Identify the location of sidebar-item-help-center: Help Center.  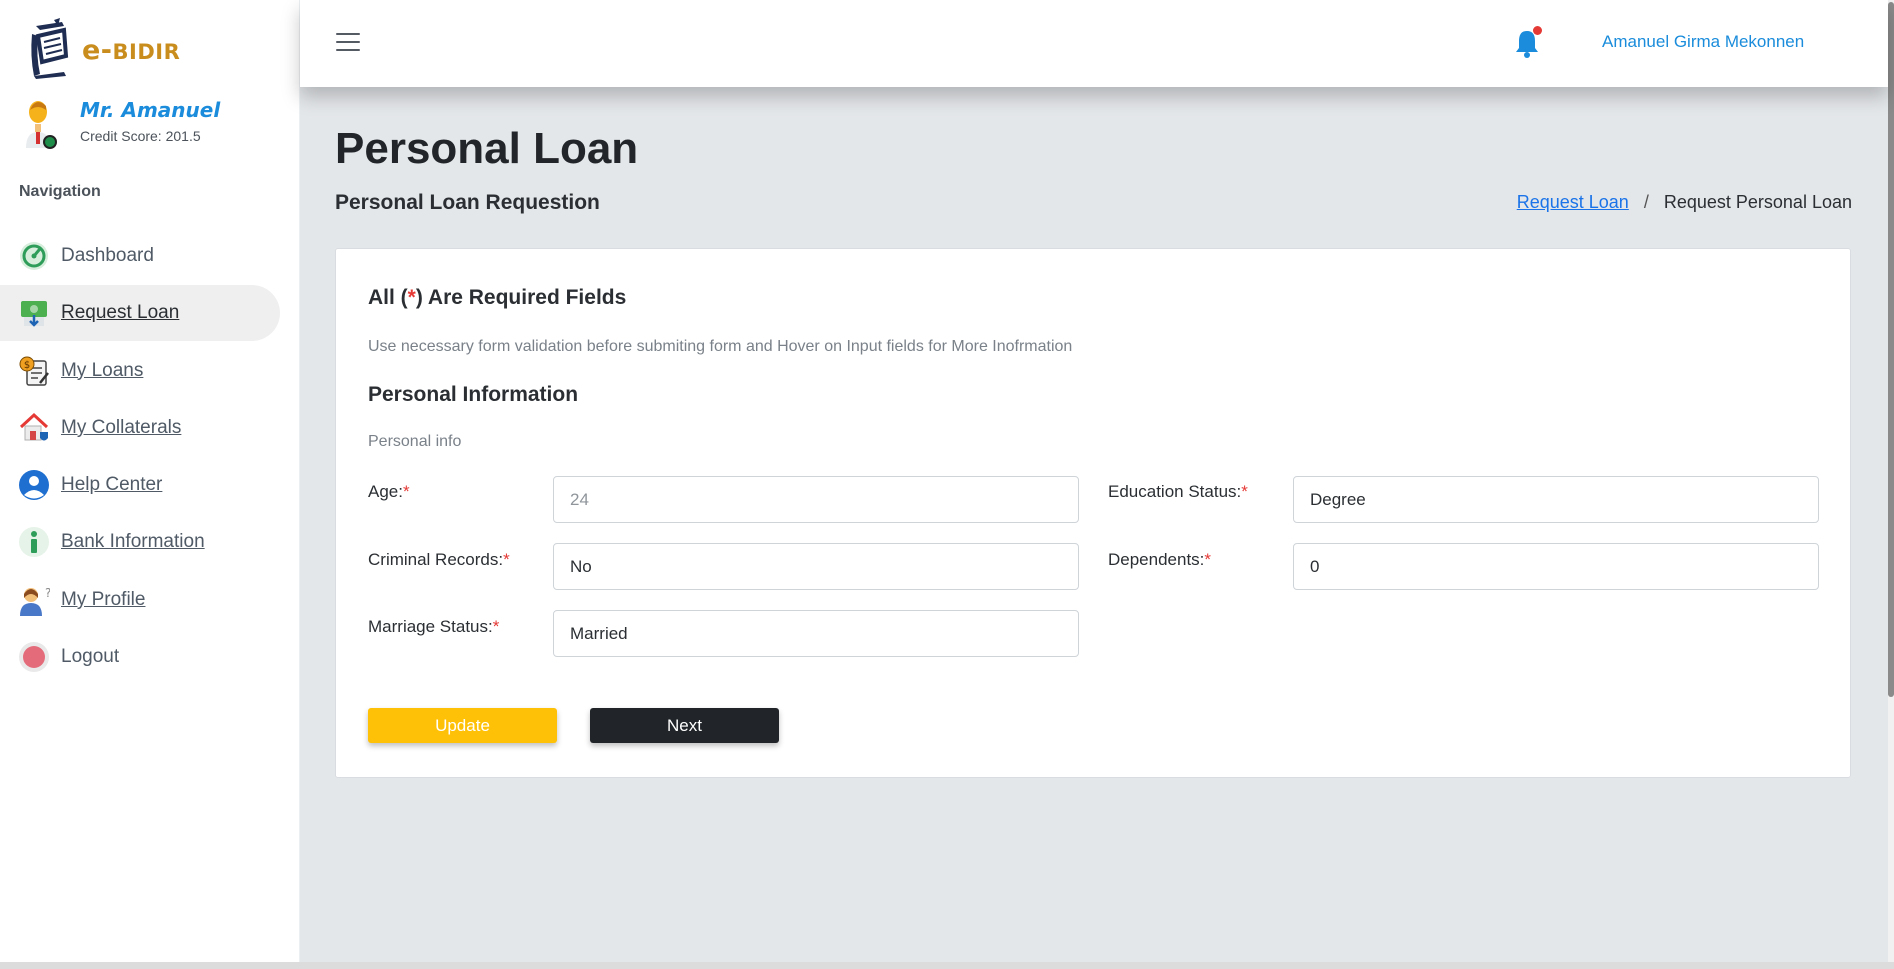
(140, 485).